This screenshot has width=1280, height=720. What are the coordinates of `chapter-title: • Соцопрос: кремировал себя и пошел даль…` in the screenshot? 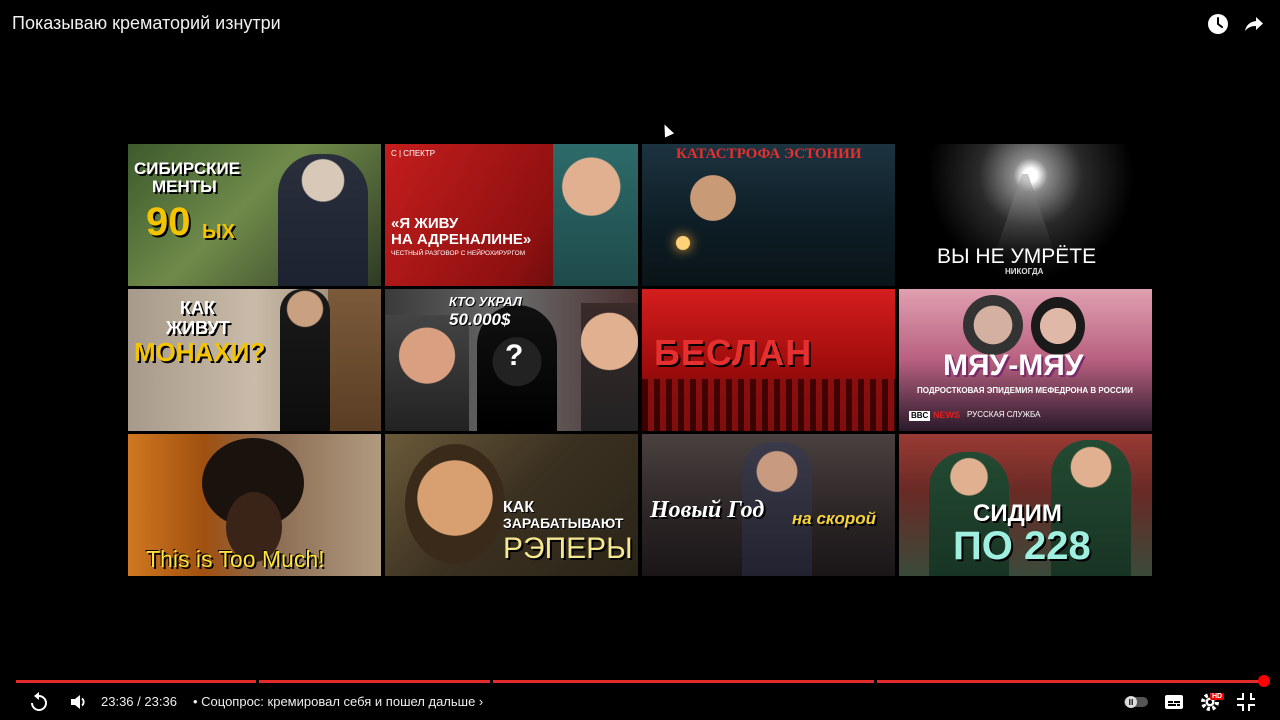 It's located at (338, 701).